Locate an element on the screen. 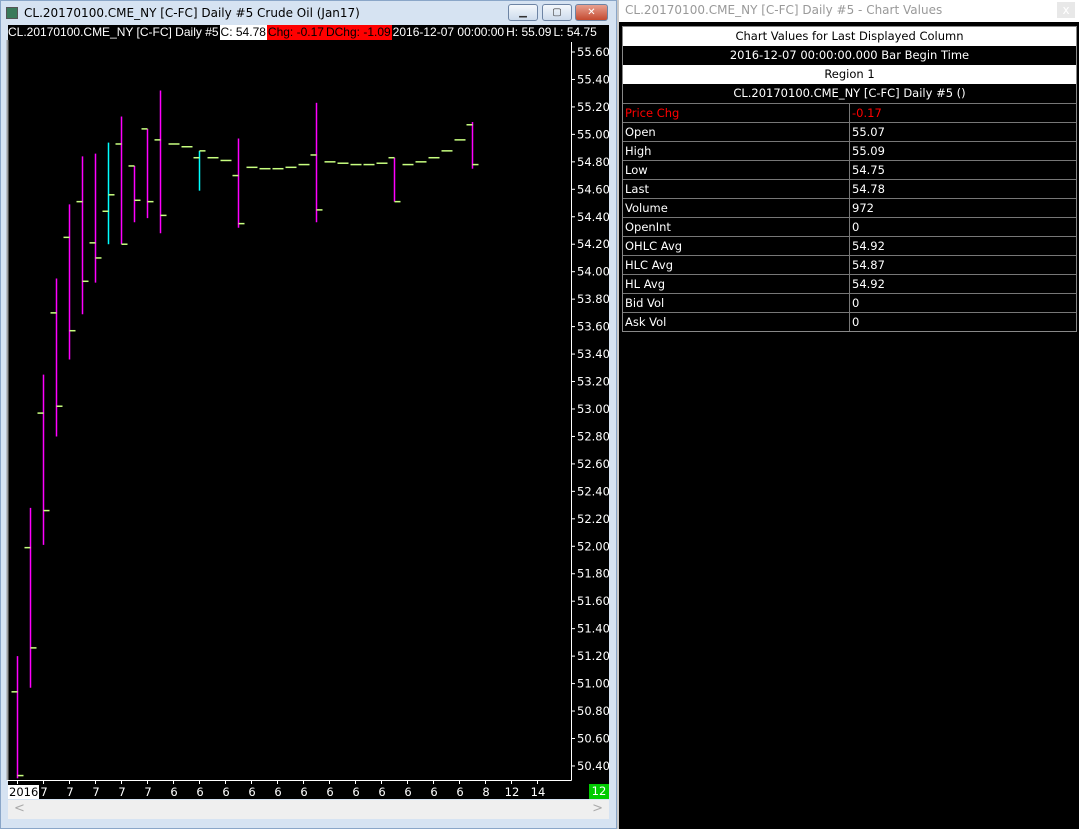  value-cell: -0.17 is located at coordinates (867, 113).